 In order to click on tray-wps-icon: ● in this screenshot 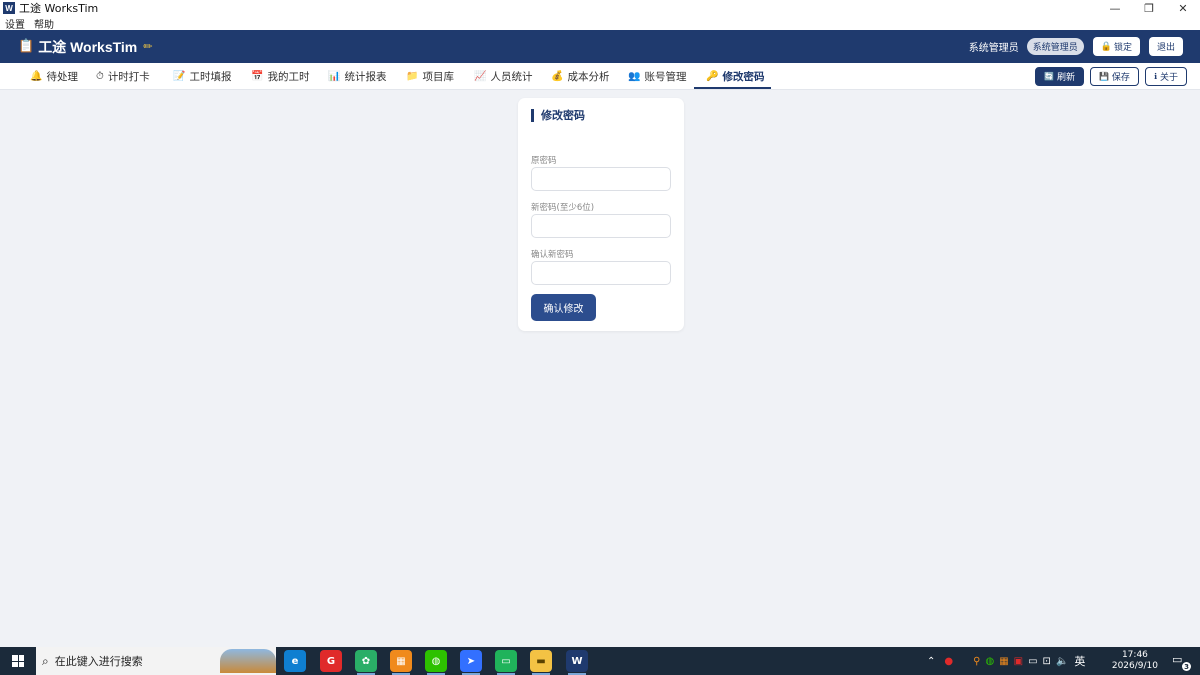, I will do `click(948, 661)`.